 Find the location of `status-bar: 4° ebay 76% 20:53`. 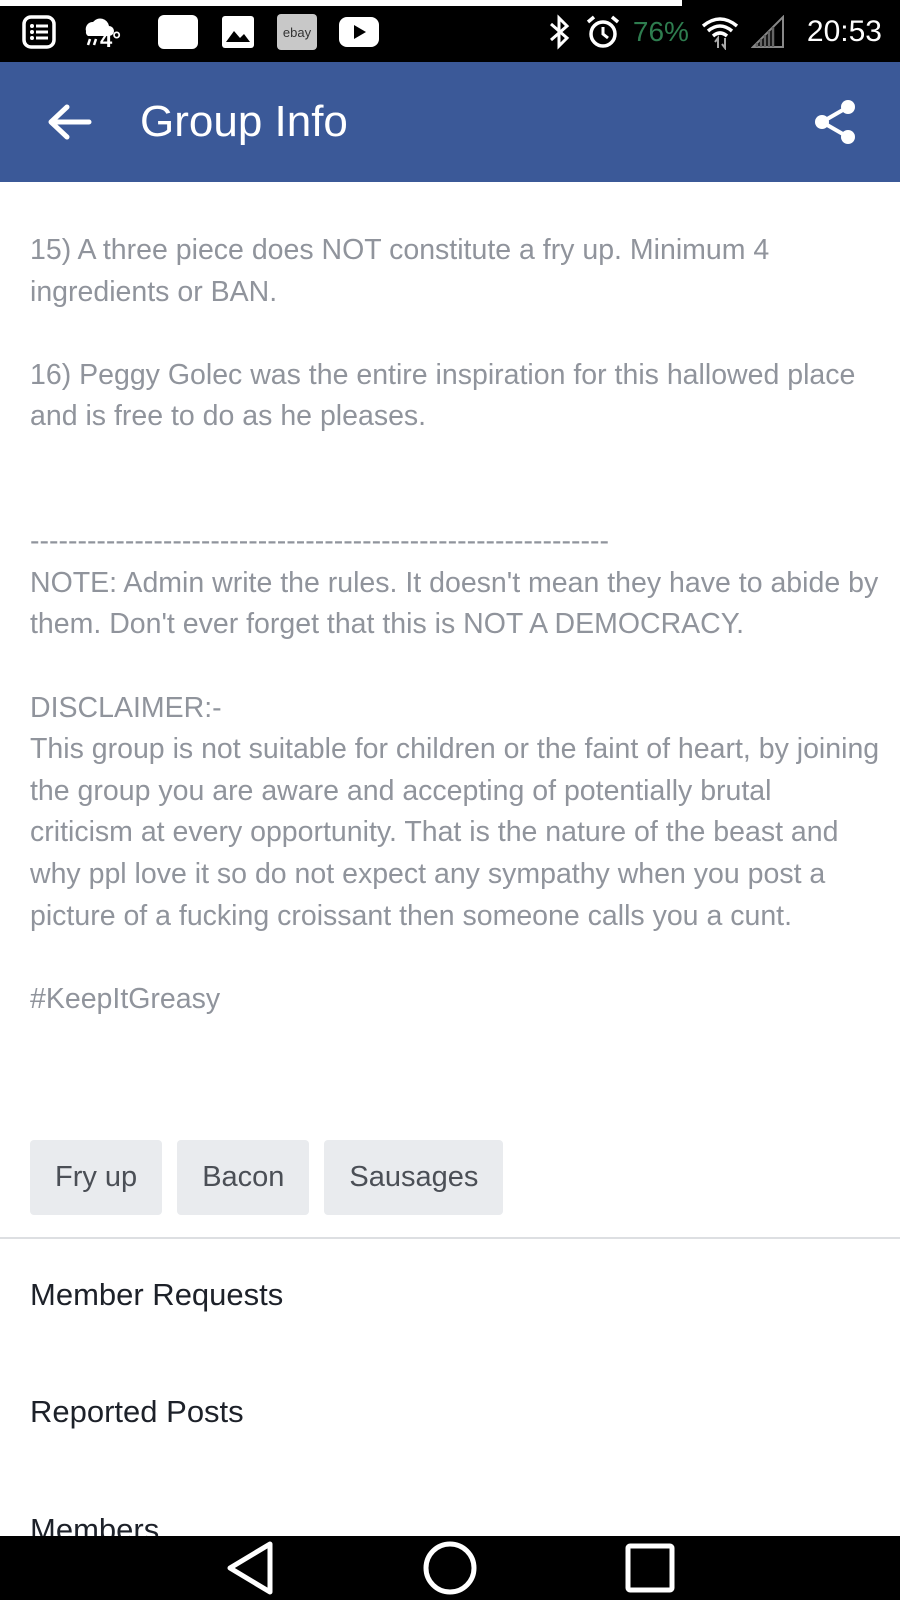

status-bar: 4° ebay 76% 20:53 is located at coordinates (450, 31).